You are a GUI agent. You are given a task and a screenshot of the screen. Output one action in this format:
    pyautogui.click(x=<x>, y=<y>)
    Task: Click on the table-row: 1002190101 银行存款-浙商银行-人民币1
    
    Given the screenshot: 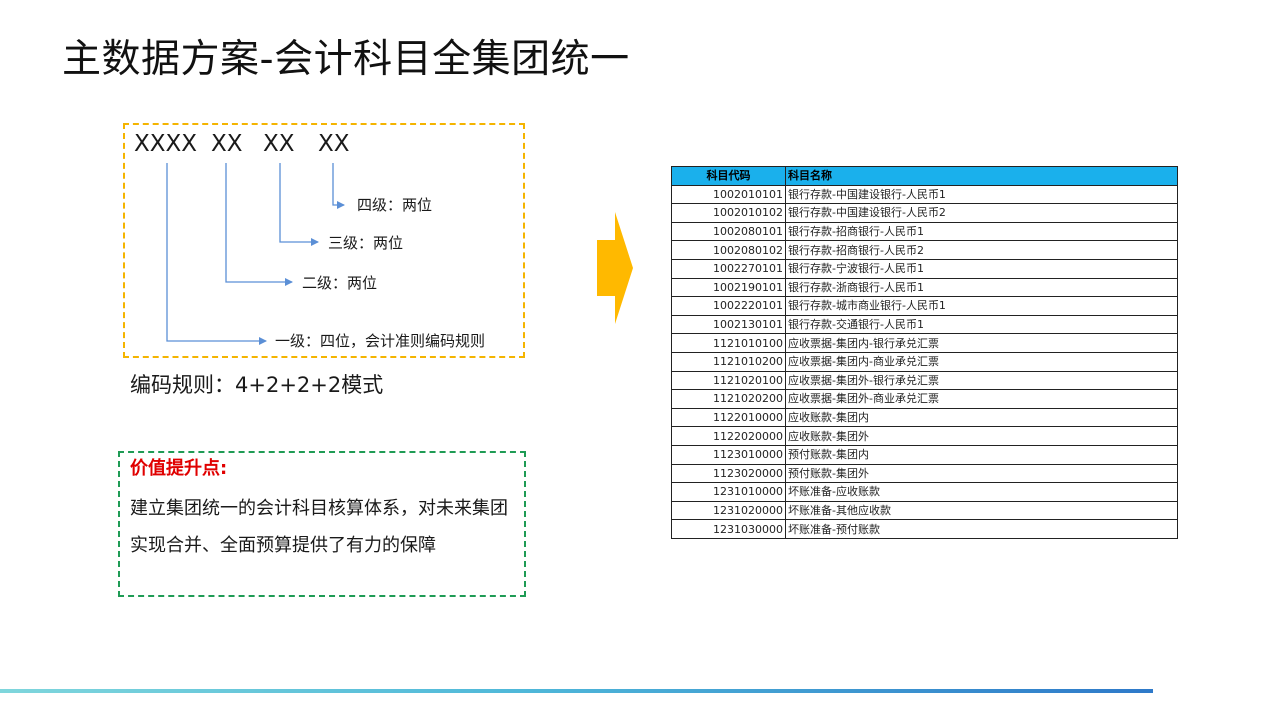 What is the action you would take?
    pyautogui.click(x=924, y=287)
    